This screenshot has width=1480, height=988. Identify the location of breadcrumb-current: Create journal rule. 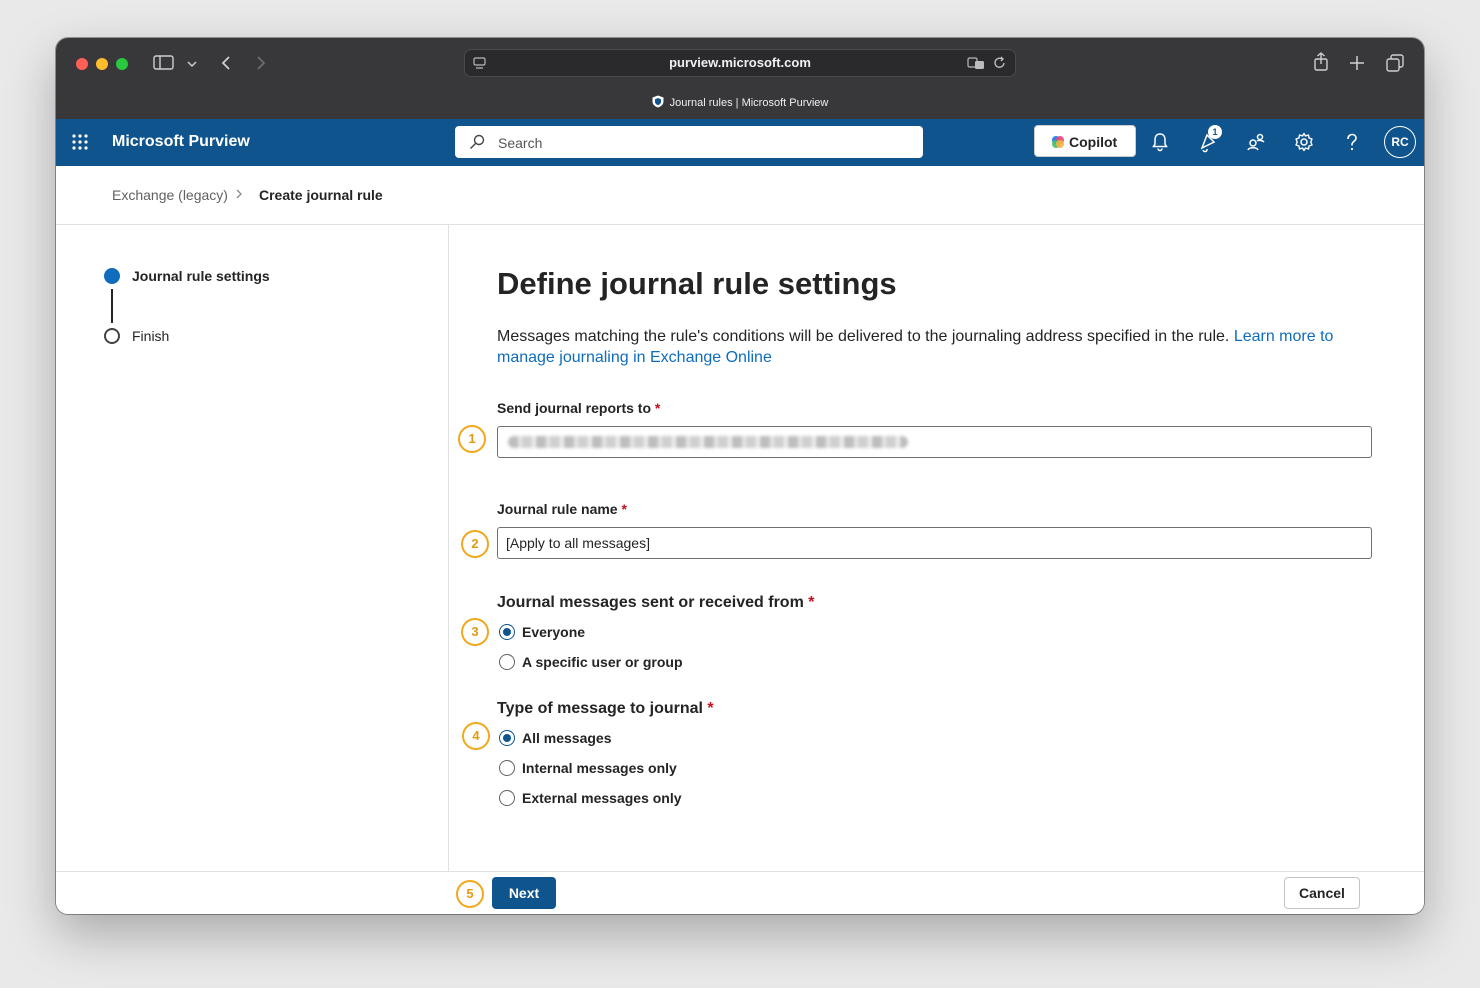
(321, 195).